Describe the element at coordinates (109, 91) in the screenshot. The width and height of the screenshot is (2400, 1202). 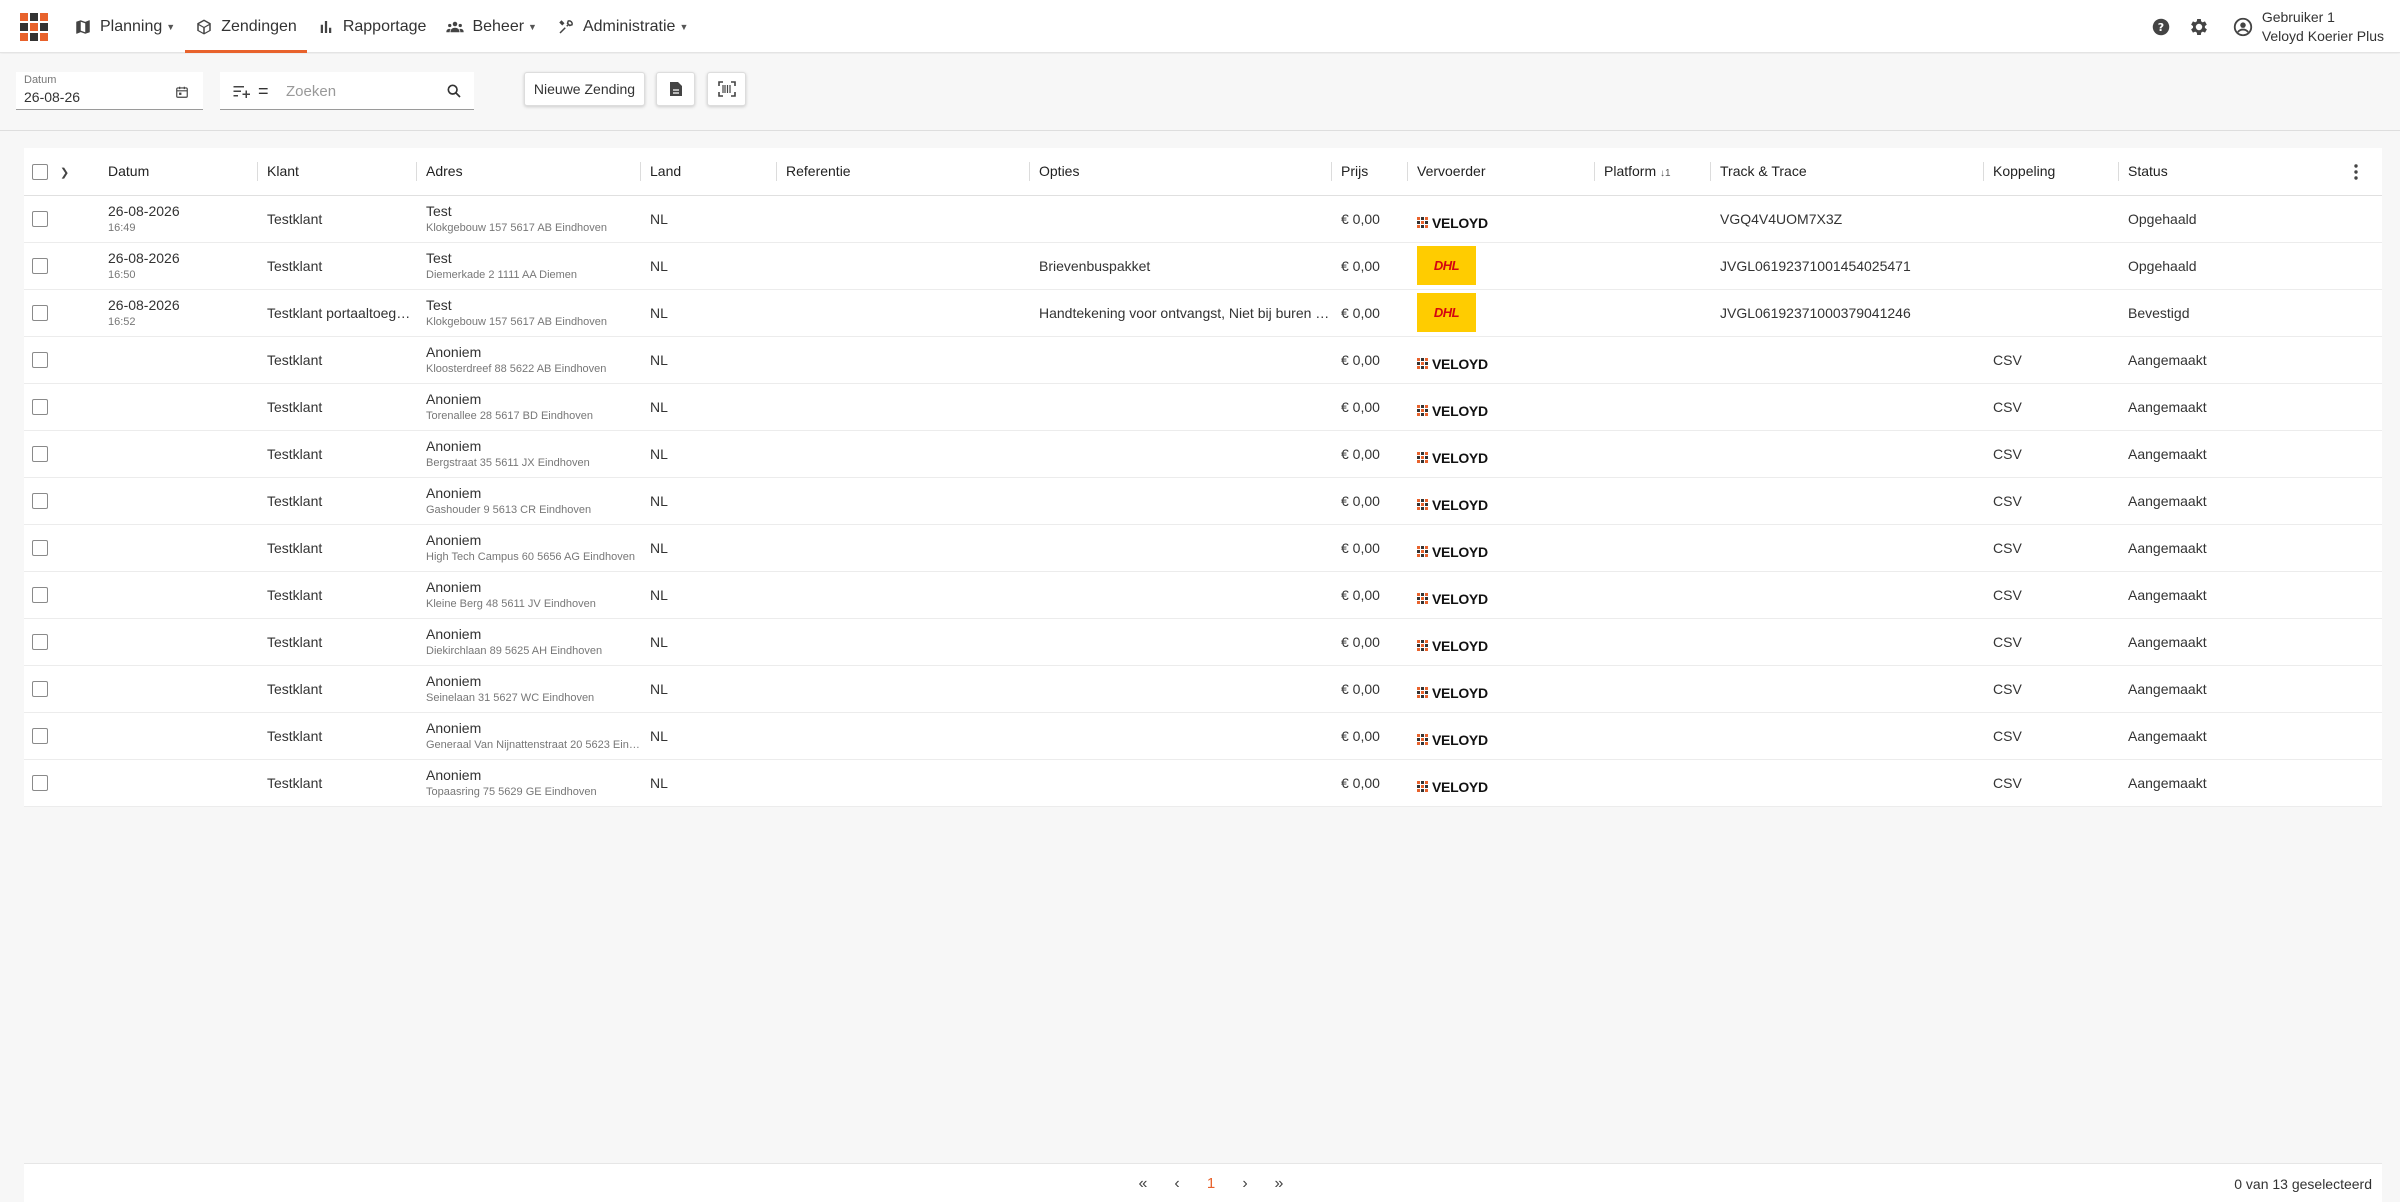
I see `date-field: Datum 26-08-26` at that location.